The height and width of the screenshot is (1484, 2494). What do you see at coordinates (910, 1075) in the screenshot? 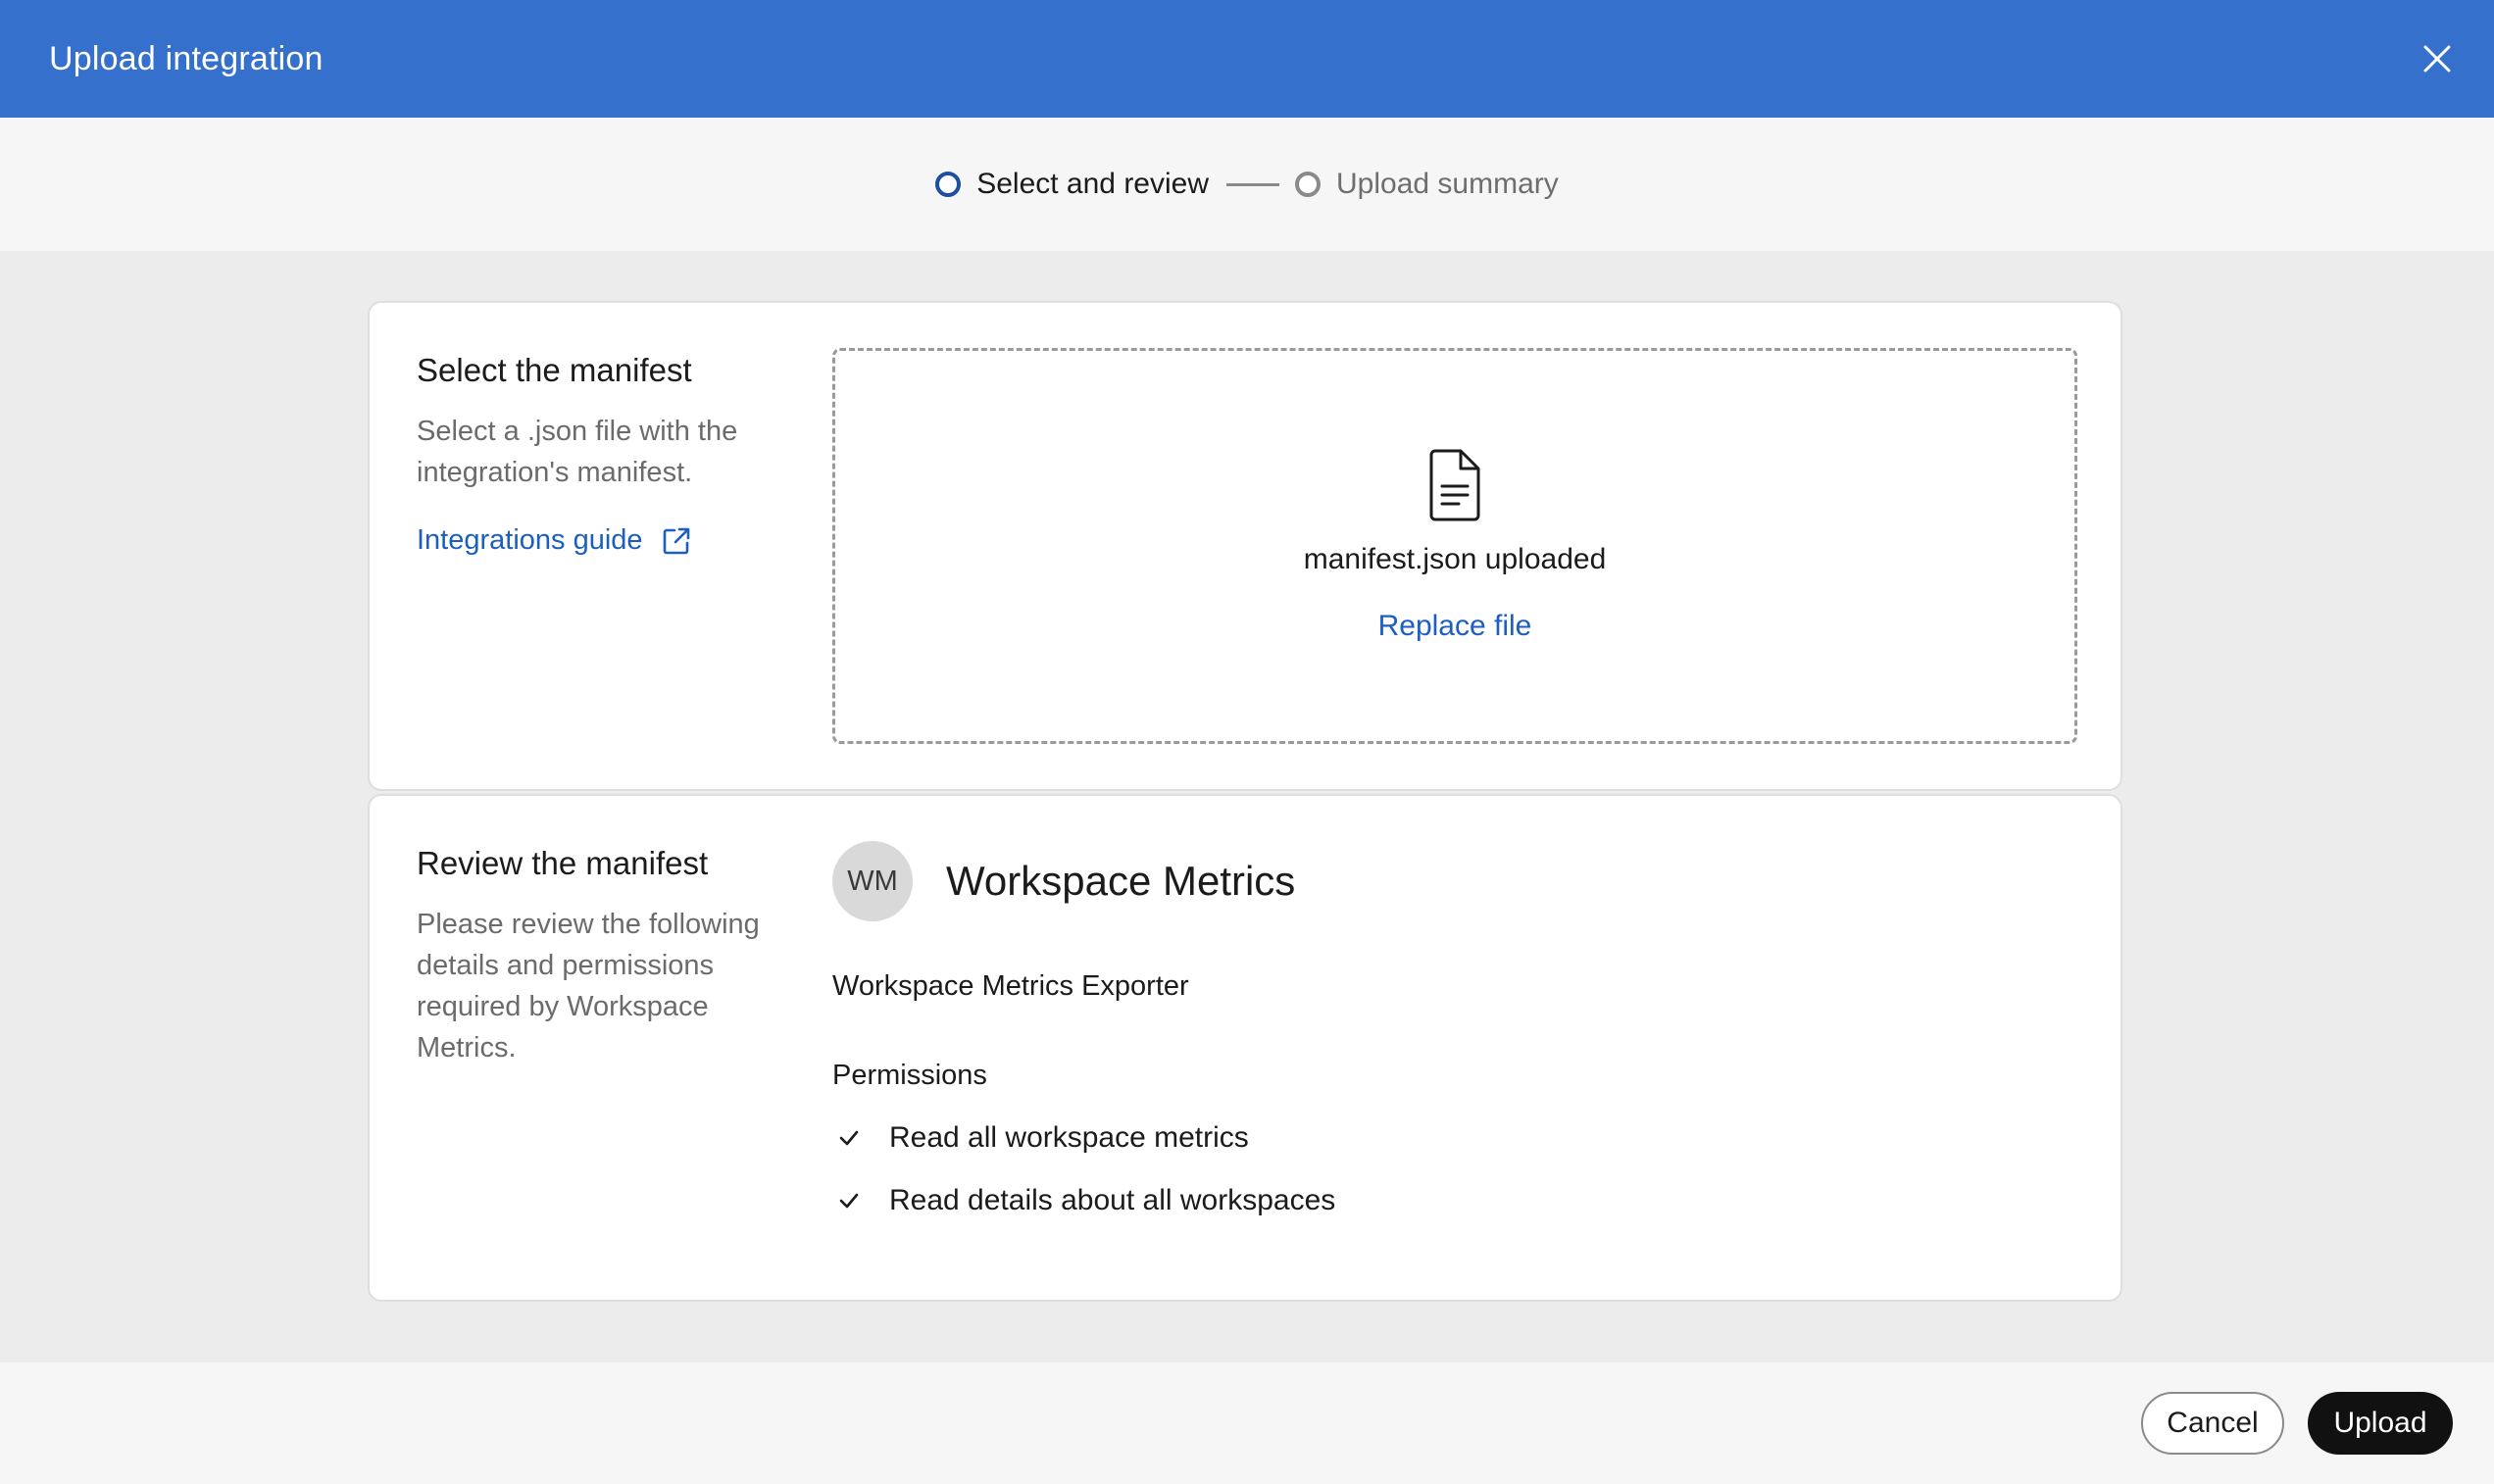
I see `permissions-title: Permissions` at bounding box center [910, 1075].